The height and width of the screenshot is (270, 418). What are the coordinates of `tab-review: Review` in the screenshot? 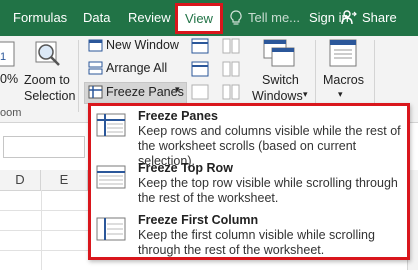 It's located at (149, 18).